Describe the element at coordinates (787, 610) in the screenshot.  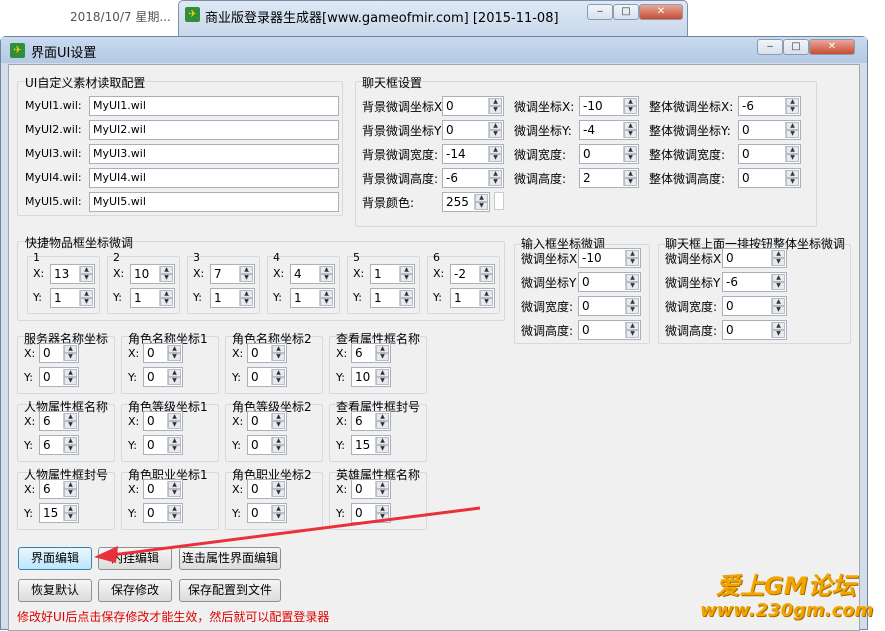
I see `watermark-url: www.230gm.com` at that location.